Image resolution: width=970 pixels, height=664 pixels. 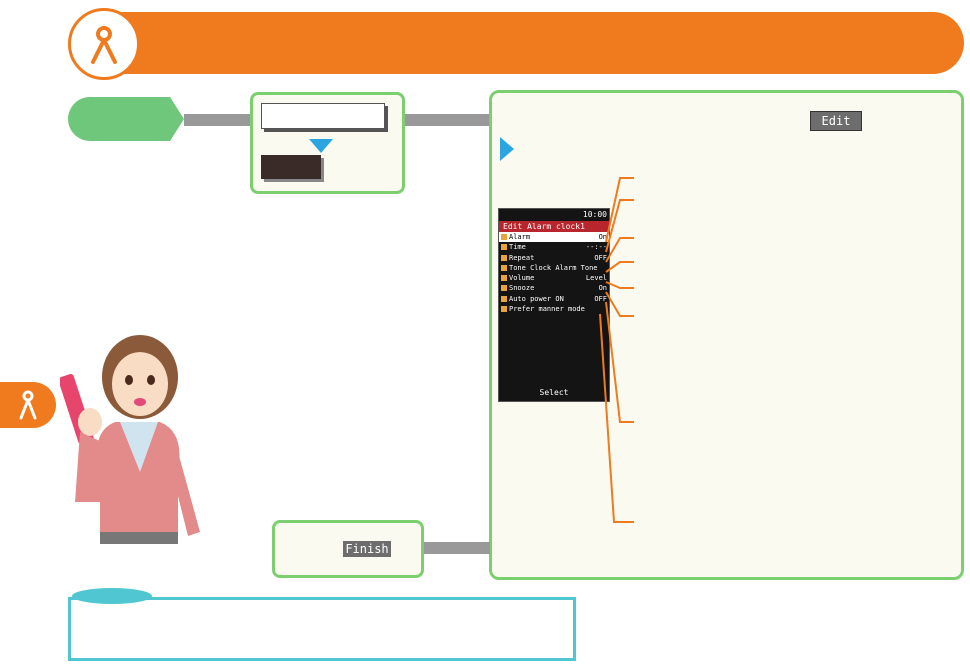 I want to click on note-box, so click(x=322, y=629).